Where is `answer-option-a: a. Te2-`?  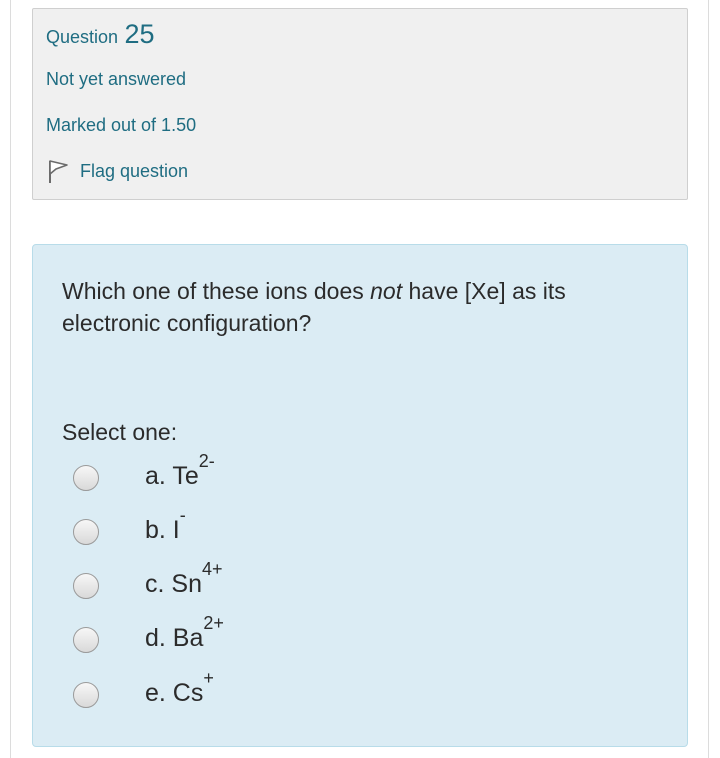
answer-option-a: a. Te2- is located at coordinates (323, 474).